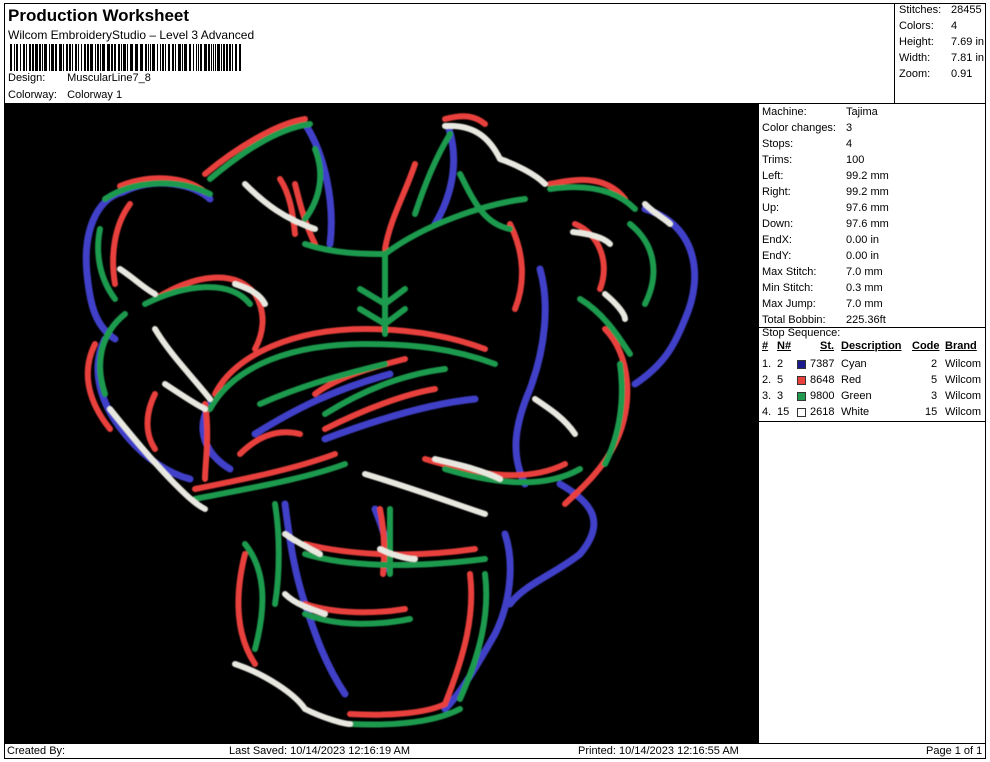 The height and width of the screenshot is (762, 990). Describe the element at coordinates (942, 42) in the screenshot. I see `stat-height: Height: 7.69 in` at that location.